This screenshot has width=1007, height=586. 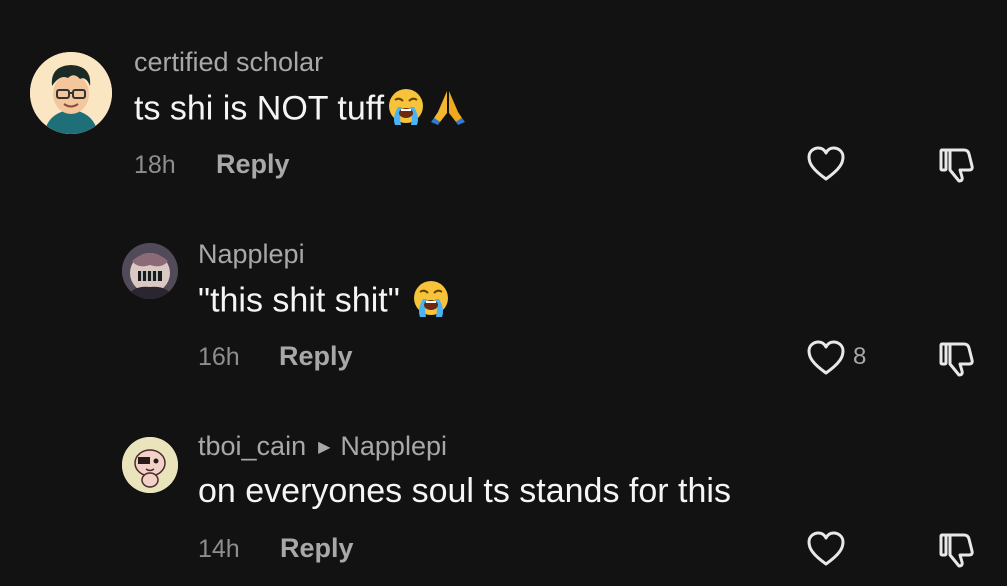 I want to click on reply-arrow-icon: ▶, so click(x=324, y=447).